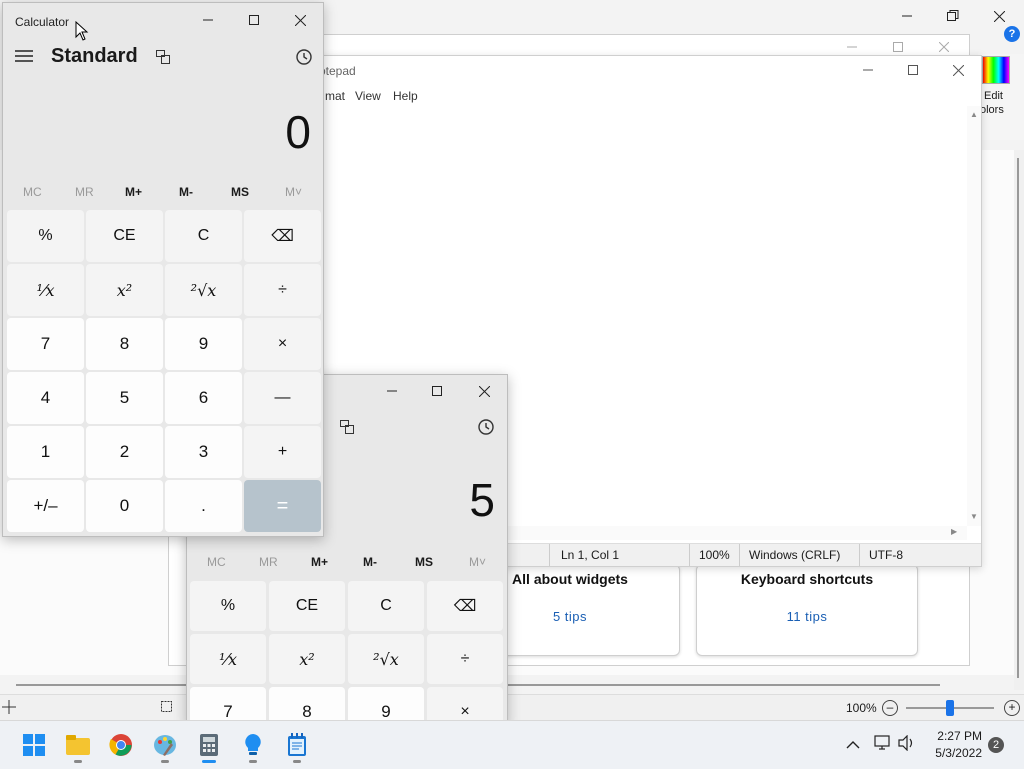 This screenshot has height=769, width=1024. I want to click on calc2-close-button, so click(484, 391).